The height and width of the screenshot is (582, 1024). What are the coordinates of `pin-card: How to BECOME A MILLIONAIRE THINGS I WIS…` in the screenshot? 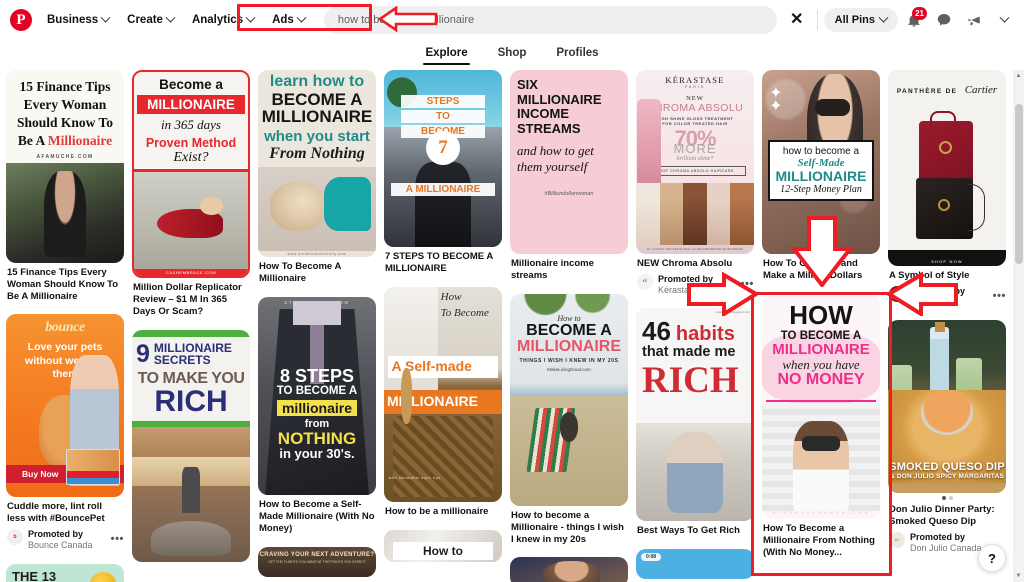 It's located at (569, 419).